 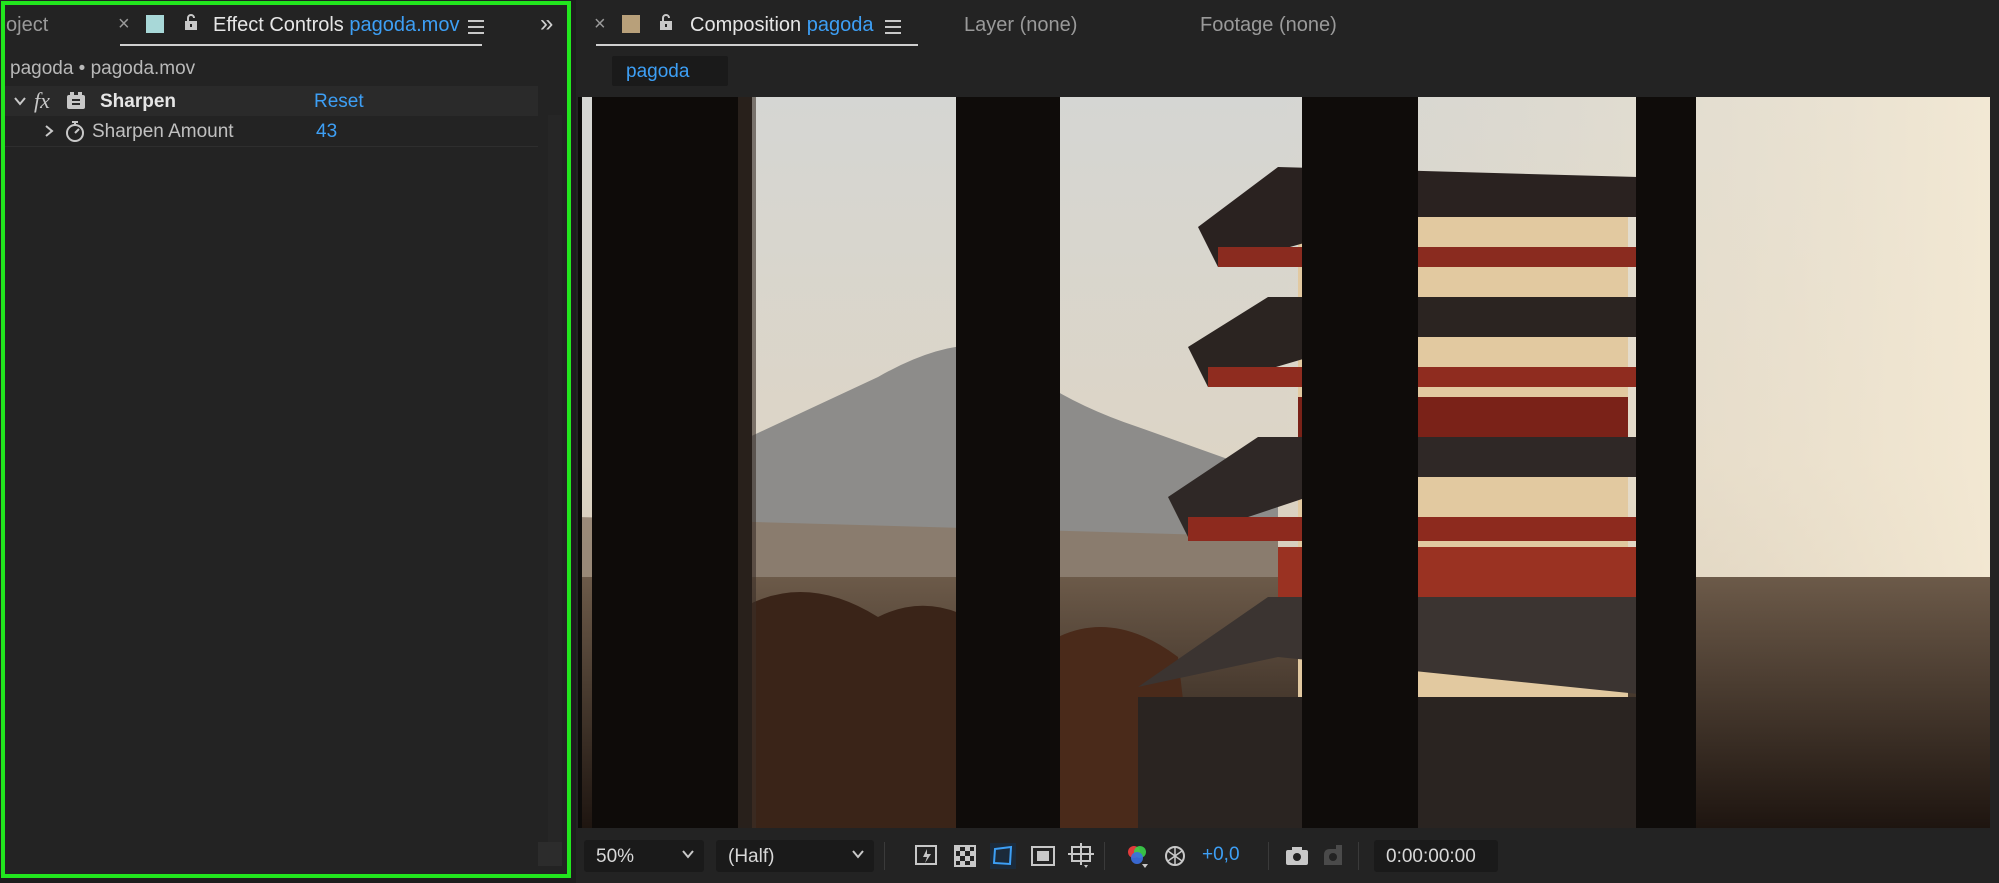 I want to click on effect-row-sharpen: fx Sharpen Reset, so click(x=271, y=101).